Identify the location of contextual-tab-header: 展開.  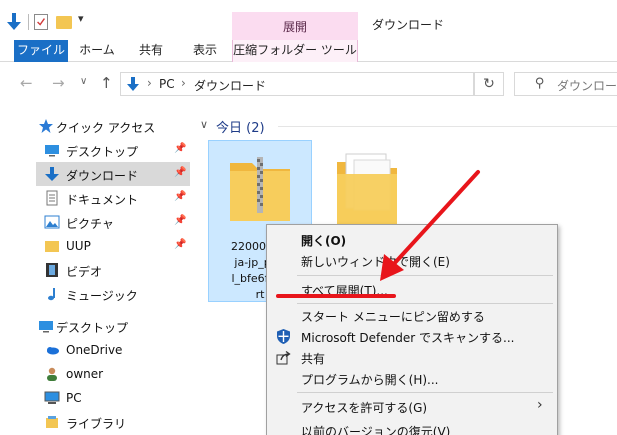
(295, 26).